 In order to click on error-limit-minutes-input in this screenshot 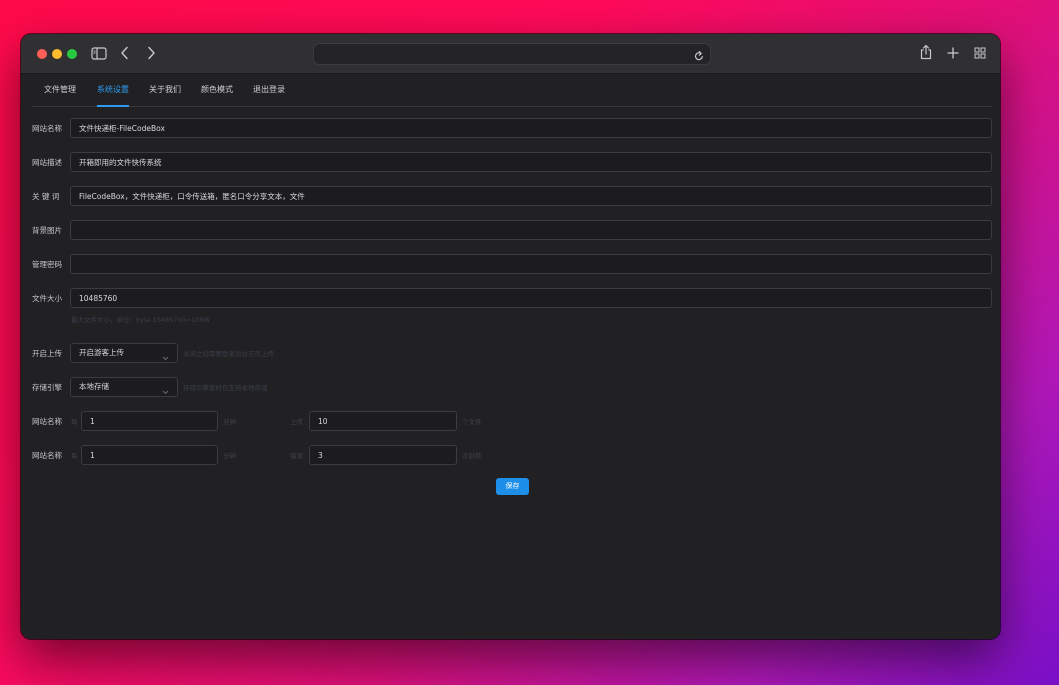, I will do `click(149, 455)`.